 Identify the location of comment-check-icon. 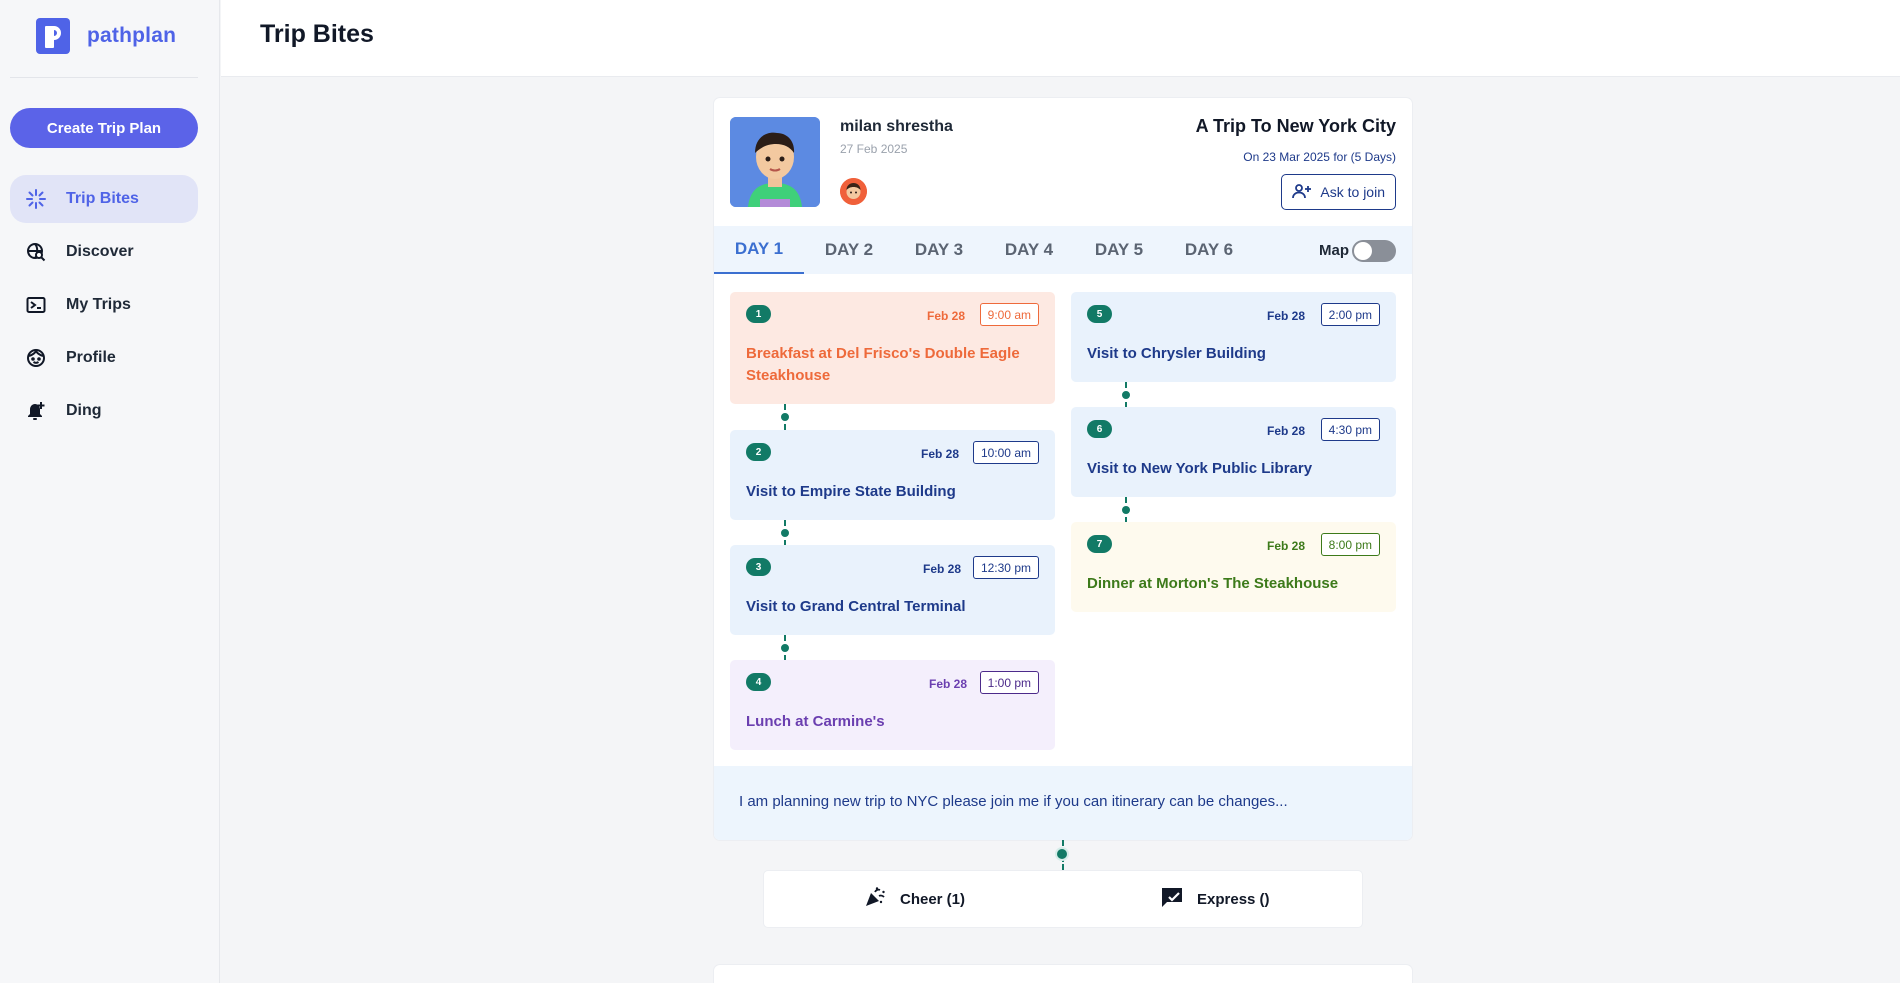
(1172, 899).